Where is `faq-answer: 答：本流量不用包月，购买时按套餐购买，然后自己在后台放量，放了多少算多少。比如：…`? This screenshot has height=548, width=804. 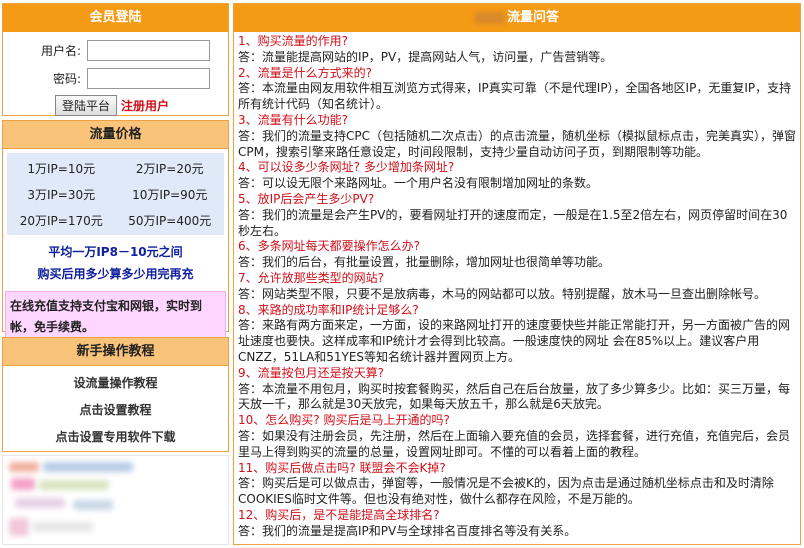
faq-answer: 答：本流量不用包月，购买时按套餐购买，然后自己在后台放量，放了多少算多少。比如：… is located at coordinates (514, 396).